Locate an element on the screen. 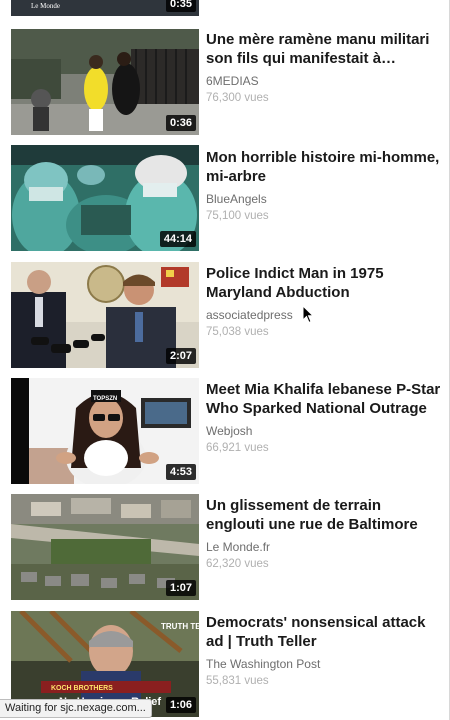 The height and width of the screenshot is (720, 450). channel-name: Le Monde.fr is located at coordinates (324, 547).